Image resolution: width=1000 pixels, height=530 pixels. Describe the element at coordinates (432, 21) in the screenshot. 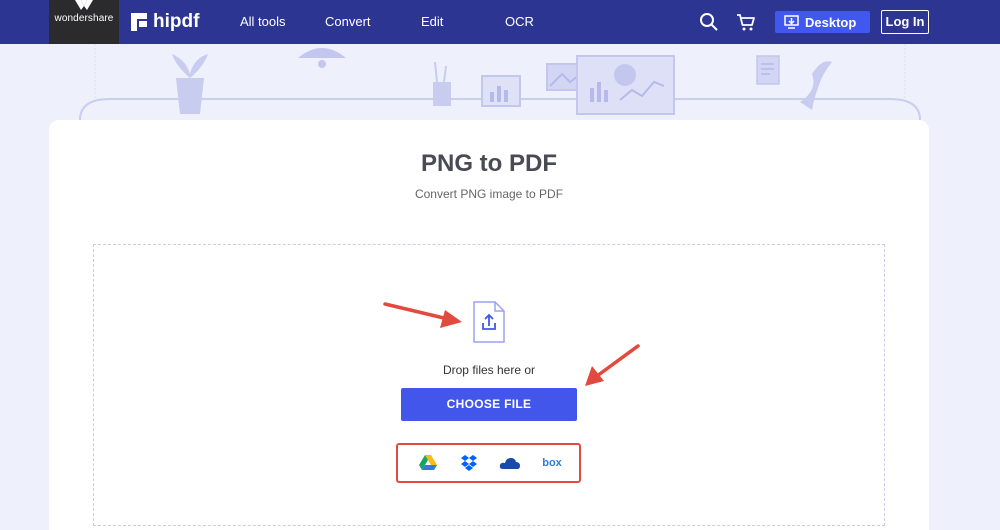

I see `nav-edit: Edit` at that location.